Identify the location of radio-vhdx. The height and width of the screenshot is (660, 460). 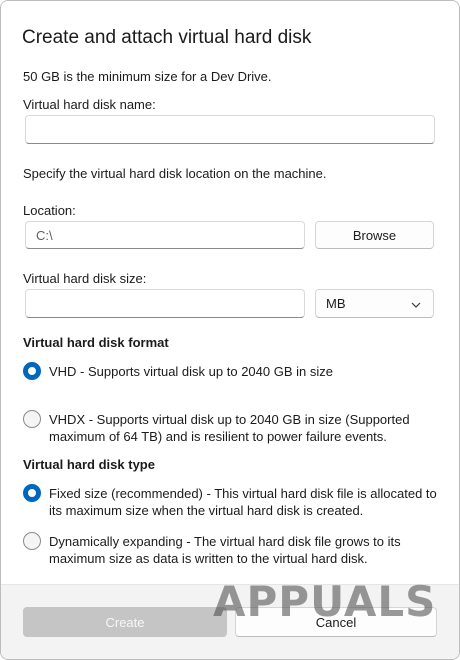
(32, 419).